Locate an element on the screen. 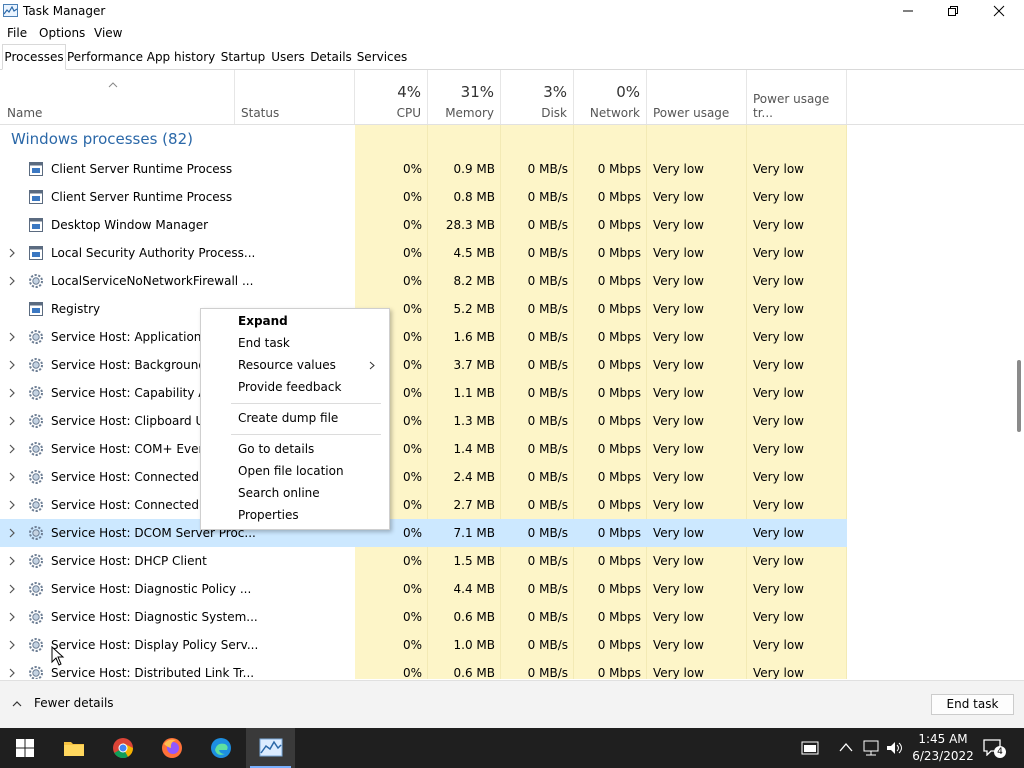 Image resolution: width=1024 pixels, height=768 pixels. close-button is located at coordinates (999, 11).